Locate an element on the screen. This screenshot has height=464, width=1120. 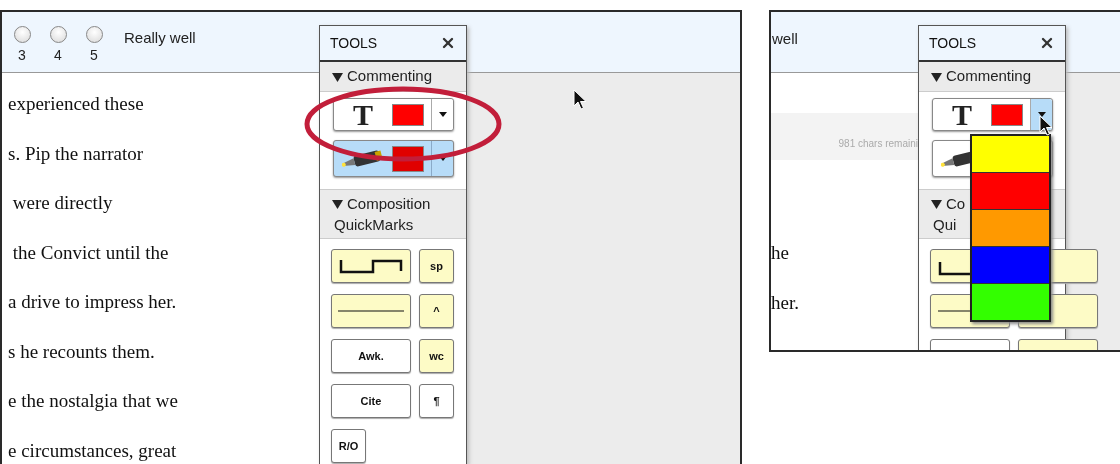
essay-text-line: the Convict until the is located at coordinates (90, 252).